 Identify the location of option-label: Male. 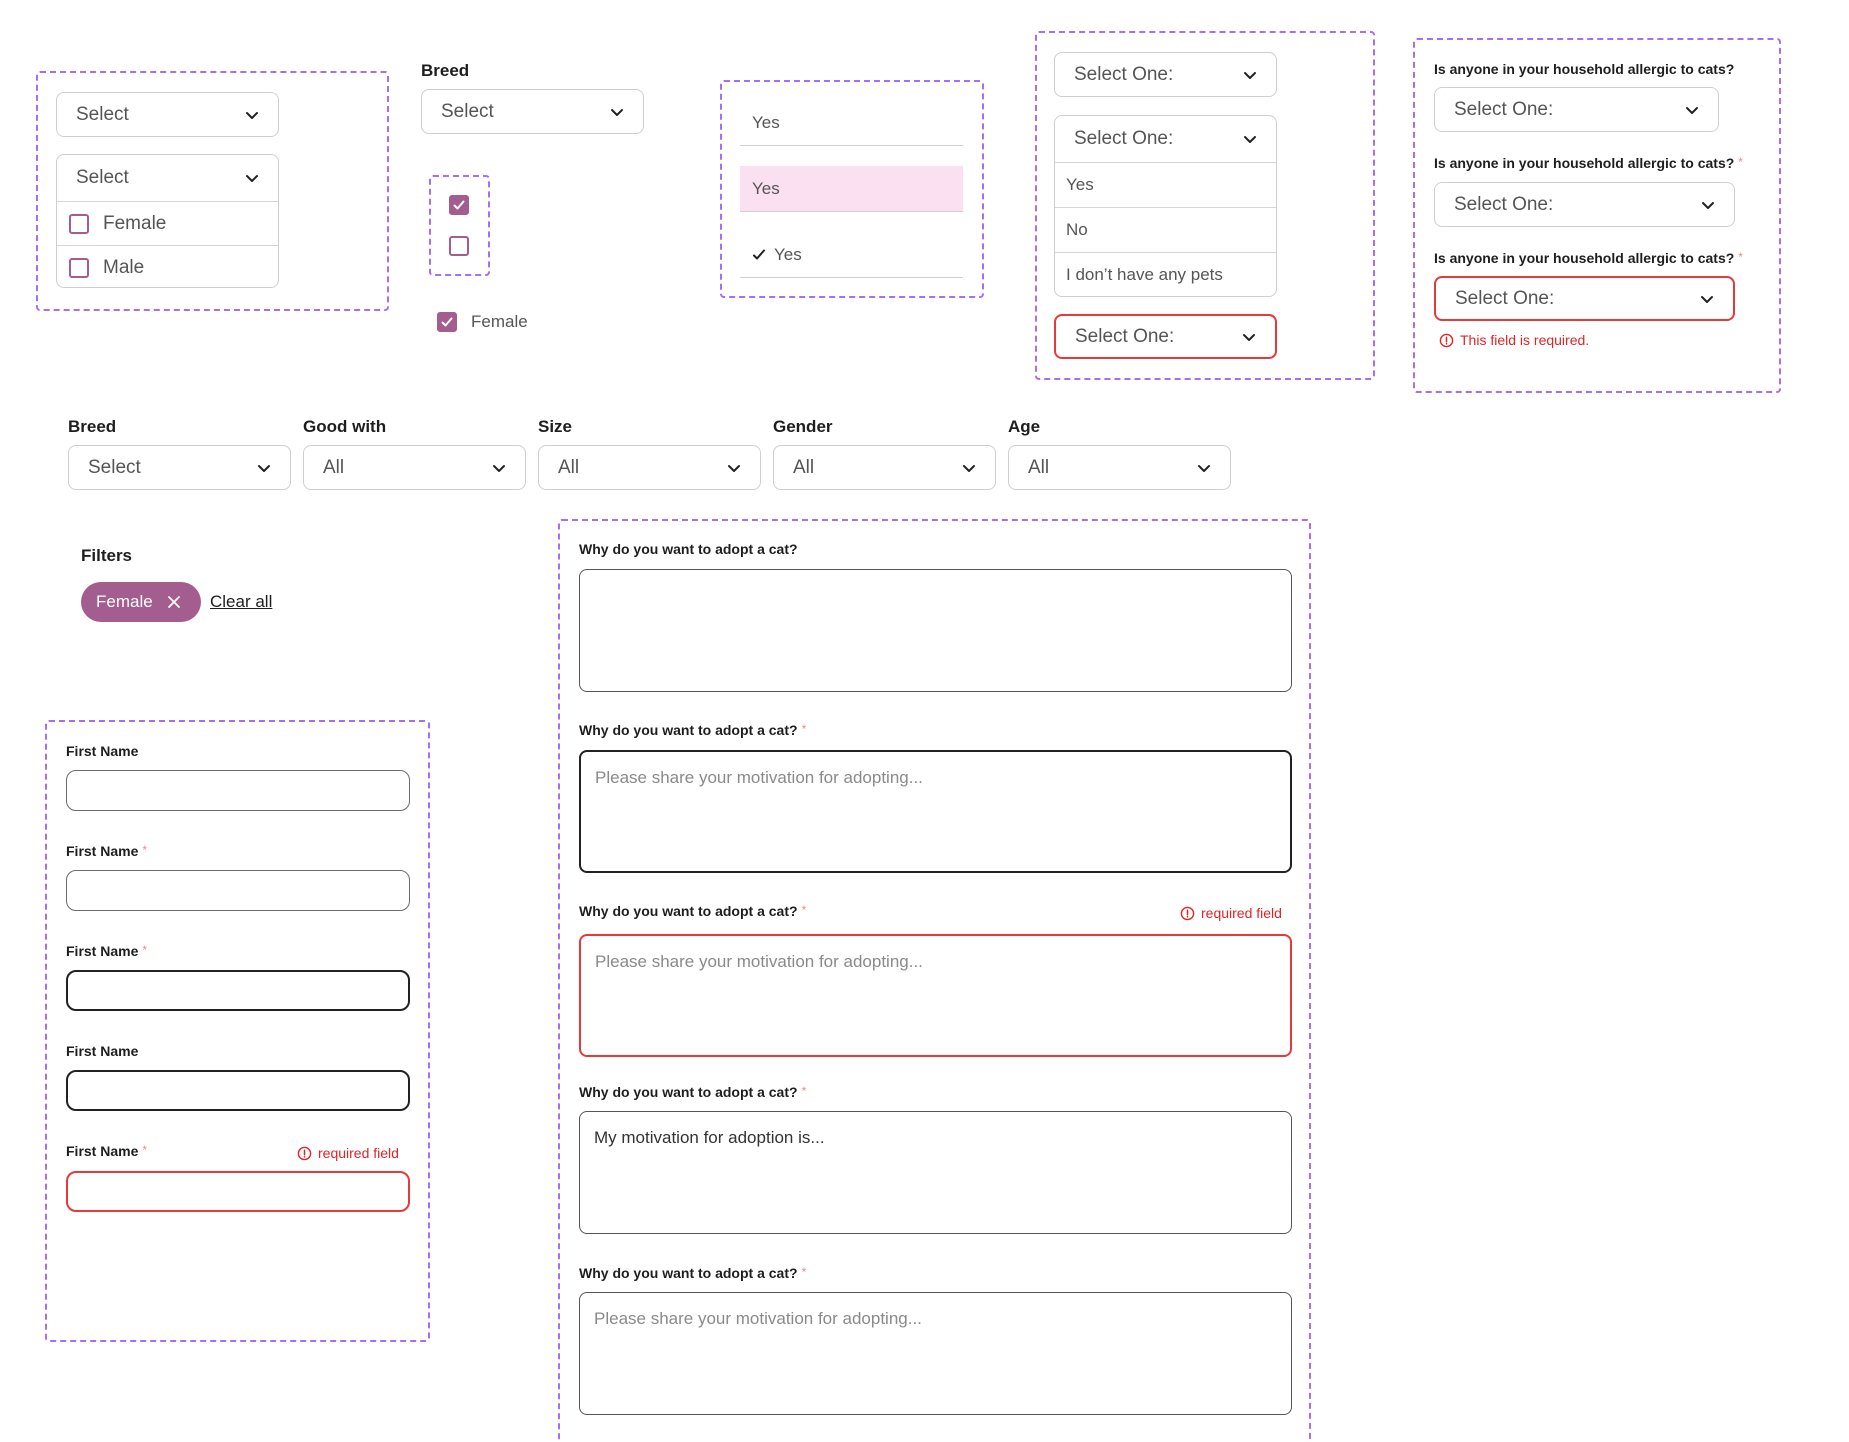
(124, 267).